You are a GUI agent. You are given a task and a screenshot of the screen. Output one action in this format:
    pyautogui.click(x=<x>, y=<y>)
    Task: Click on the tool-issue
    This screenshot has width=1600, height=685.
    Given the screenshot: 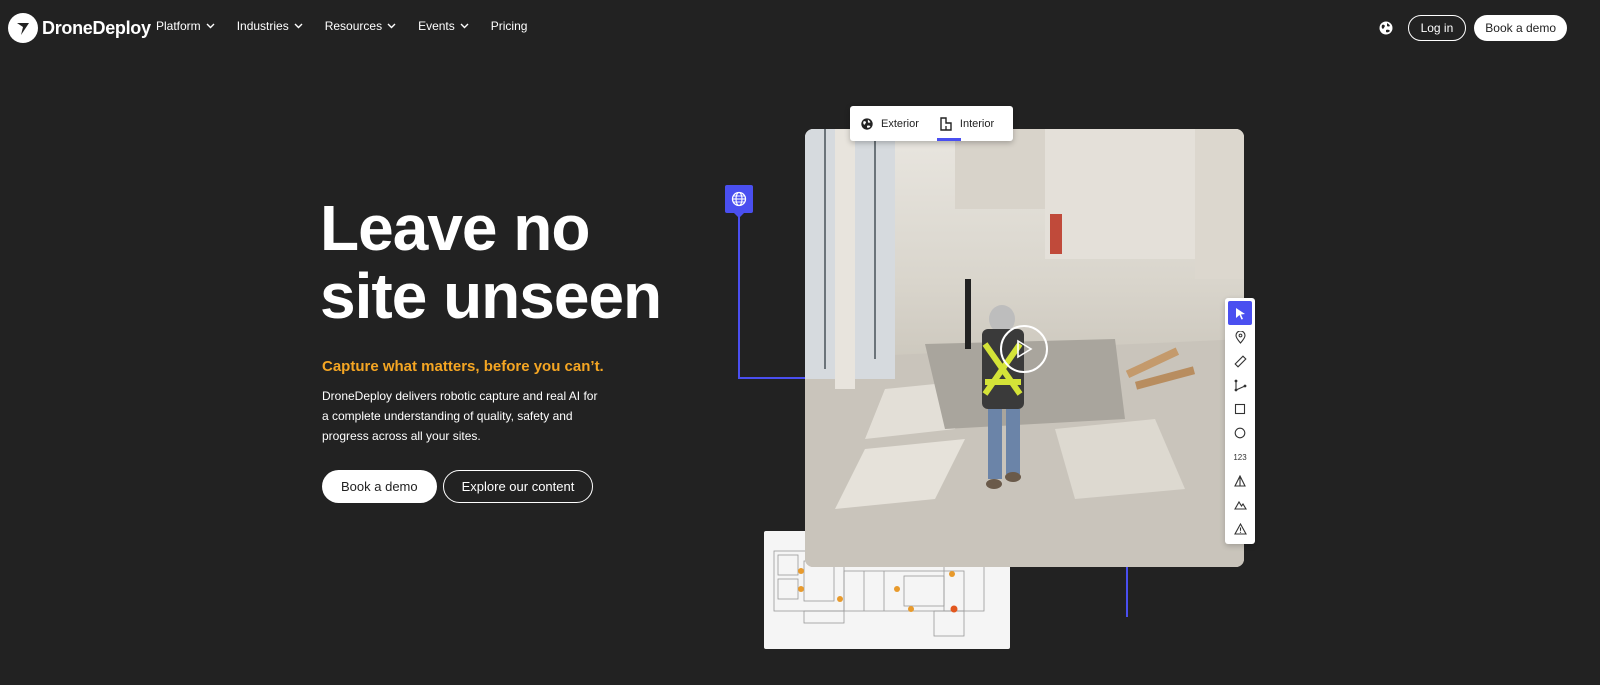 What is the action you would take?
    pyautogui.click(x=1240, y=529)
    